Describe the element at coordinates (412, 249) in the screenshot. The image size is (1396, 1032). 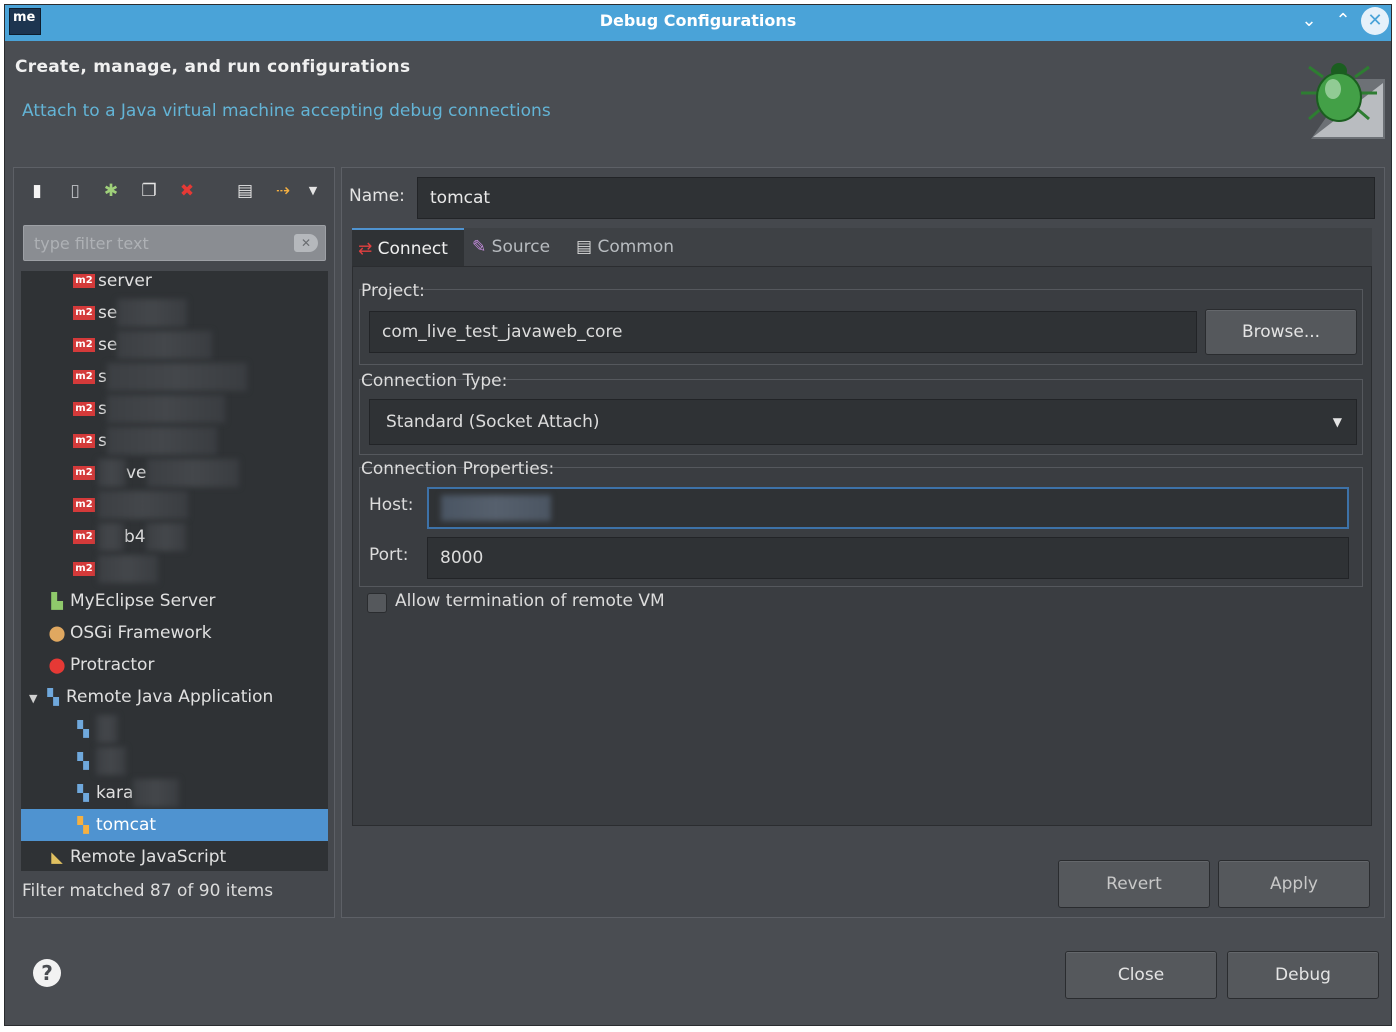
I see `tab-label: Connect` at that location.